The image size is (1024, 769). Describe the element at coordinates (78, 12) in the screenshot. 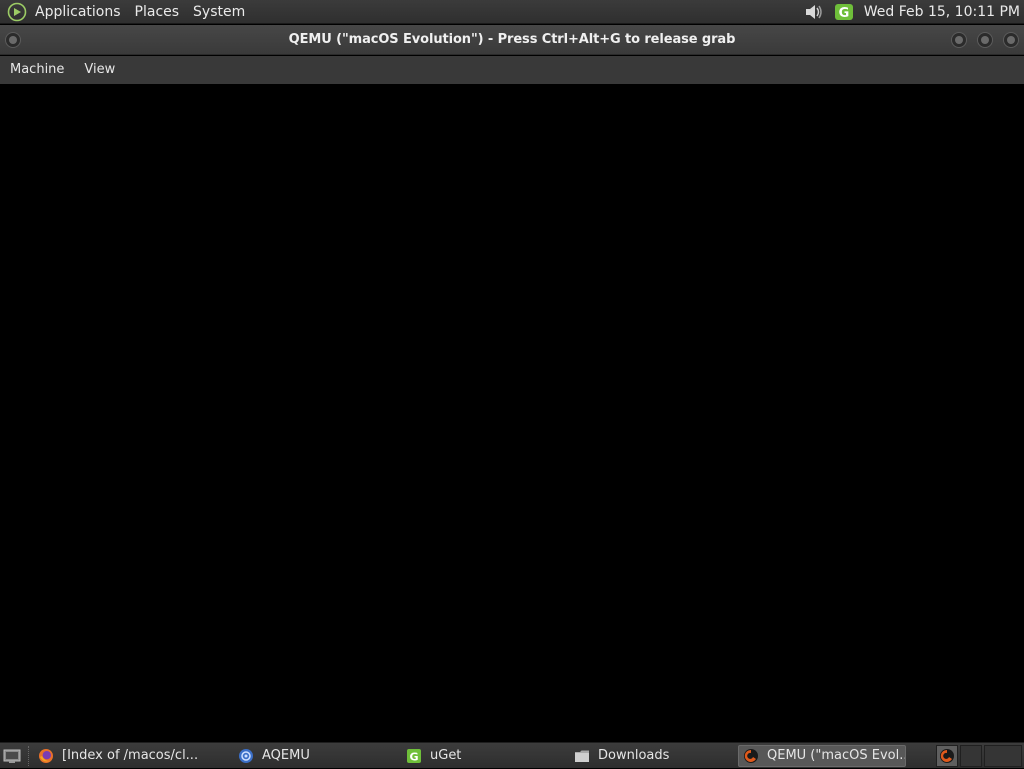

I see `menu-applications: Applications` at that location.